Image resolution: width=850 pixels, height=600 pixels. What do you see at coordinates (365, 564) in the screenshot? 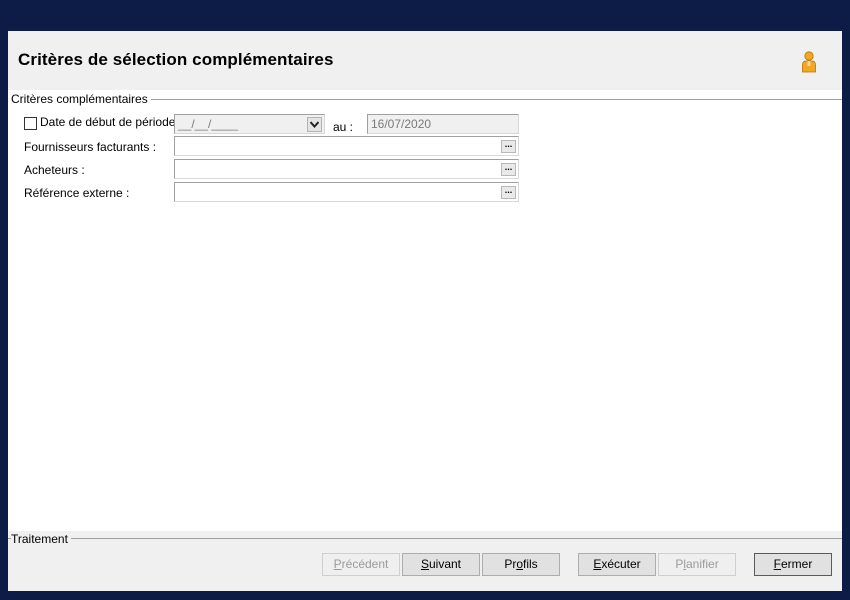
I see `precedent-label-post: récédent` at bounding box center [365, 564].